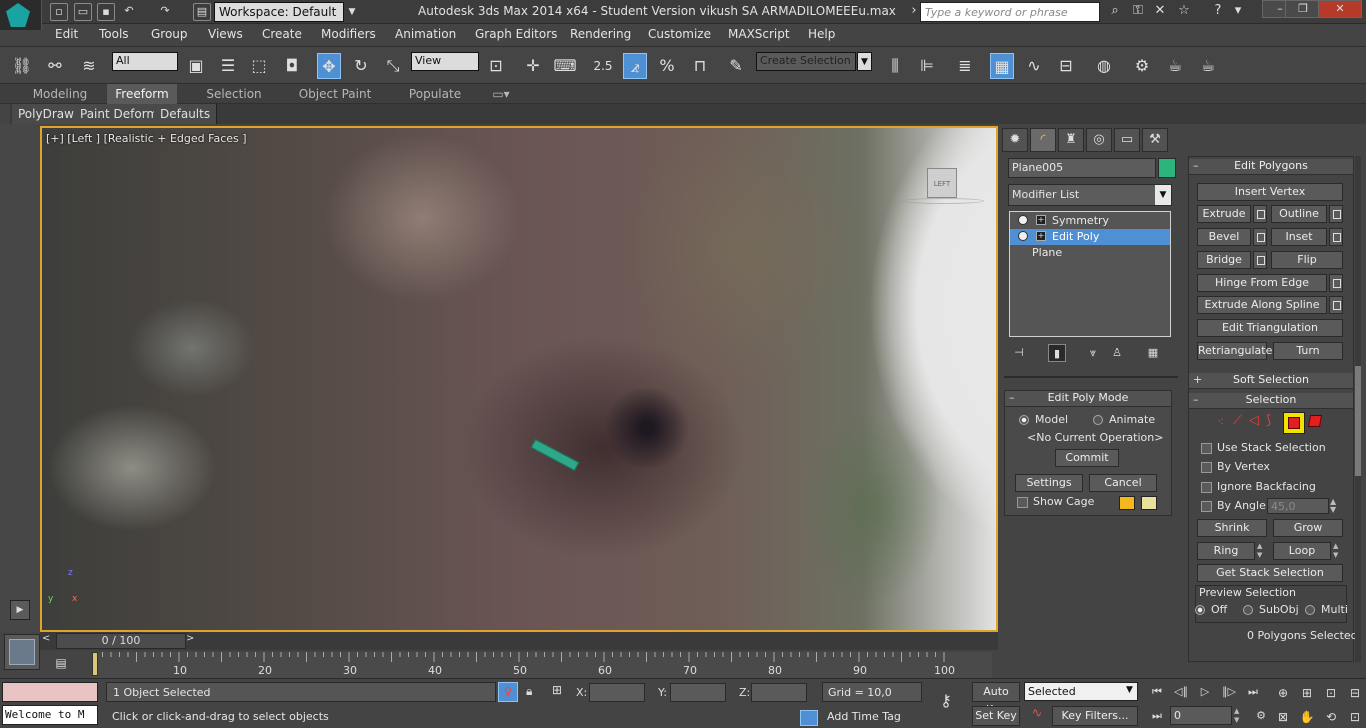 The image size is (1366, 728). I want to click on inset-button: Inset, so click(1299, 237).